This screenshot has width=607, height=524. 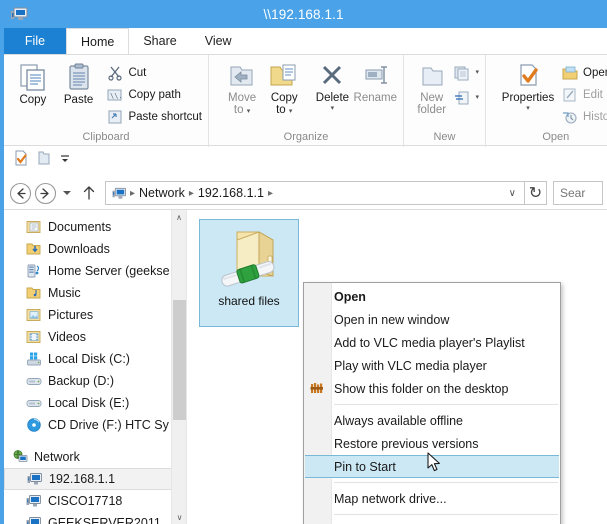 What do you see at coordinates (332, 85) in the screenshot?
I see `delete-button: Delete ▾` at bounding box center [332, 85].